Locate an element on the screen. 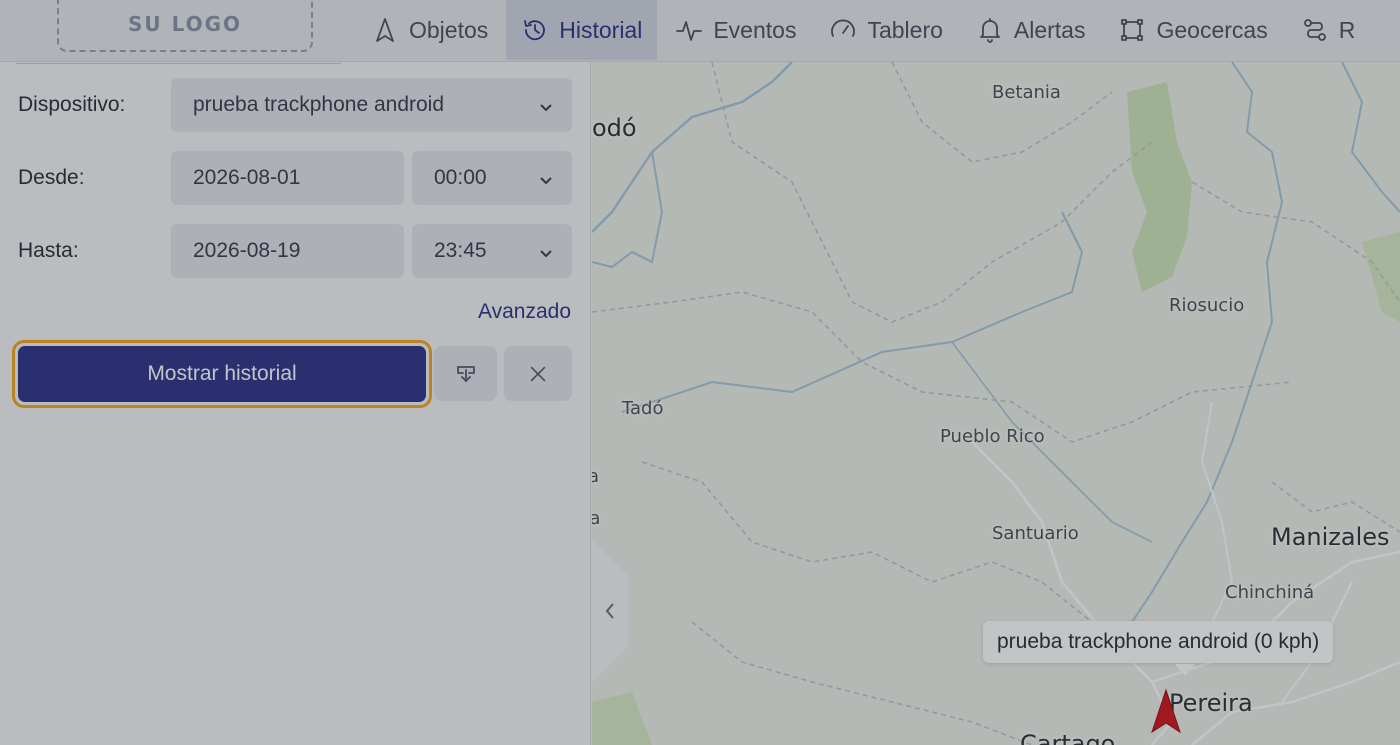  map-place-label: odó is located at coordinates (614, 128).